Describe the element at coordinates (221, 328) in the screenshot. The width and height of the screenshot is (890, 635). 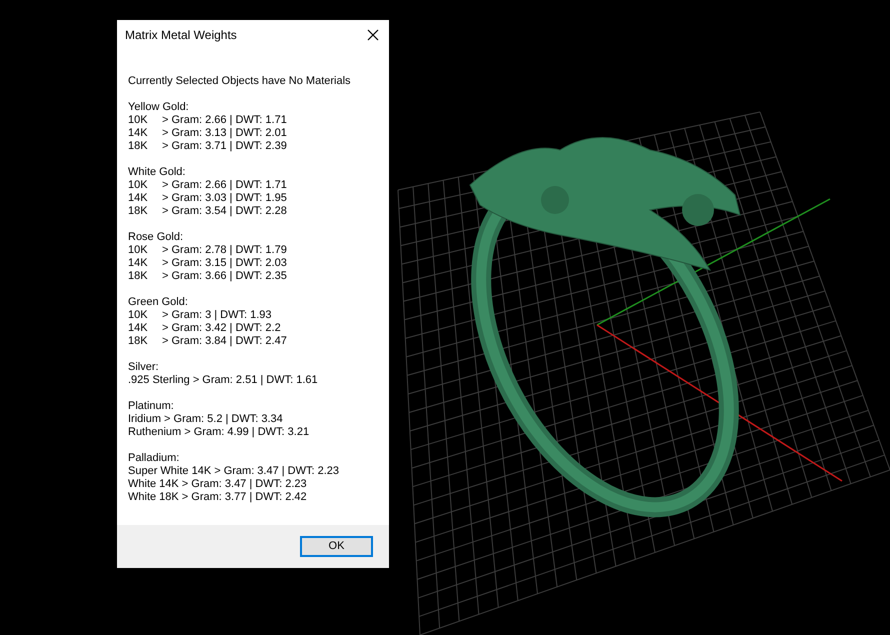
I see `weight-value: > Gram: 3.42 | DWT: 2.2` at that location.